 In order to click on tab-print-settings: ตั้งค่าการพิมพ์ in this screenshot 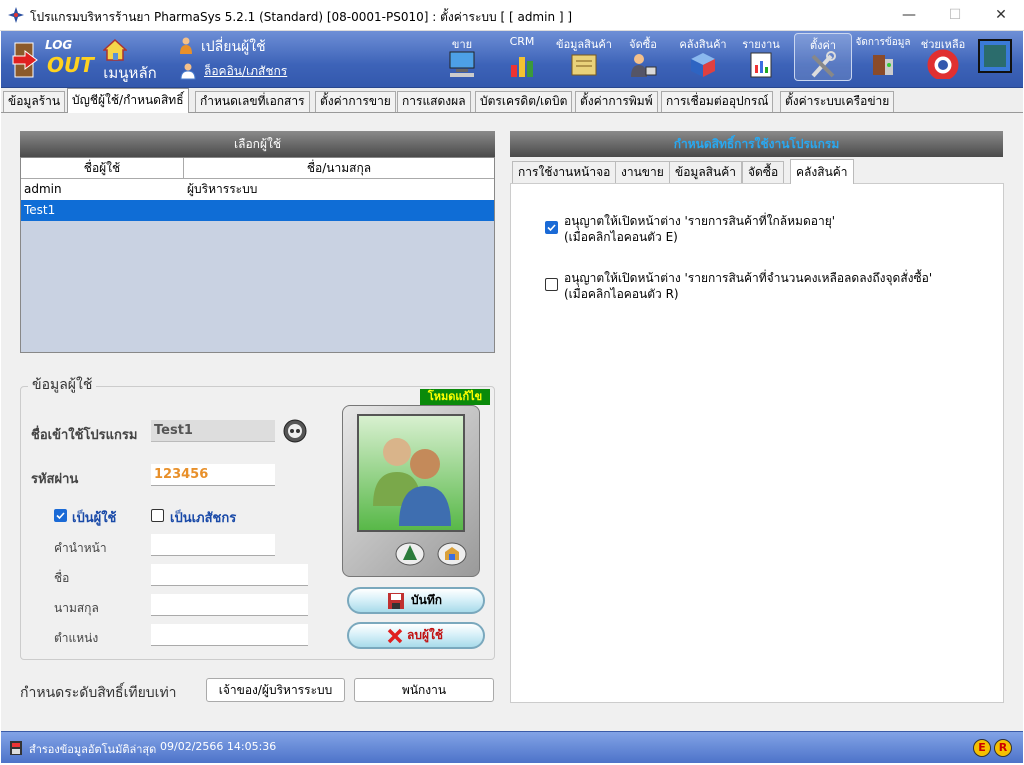, I will do `click(616, 101)`.